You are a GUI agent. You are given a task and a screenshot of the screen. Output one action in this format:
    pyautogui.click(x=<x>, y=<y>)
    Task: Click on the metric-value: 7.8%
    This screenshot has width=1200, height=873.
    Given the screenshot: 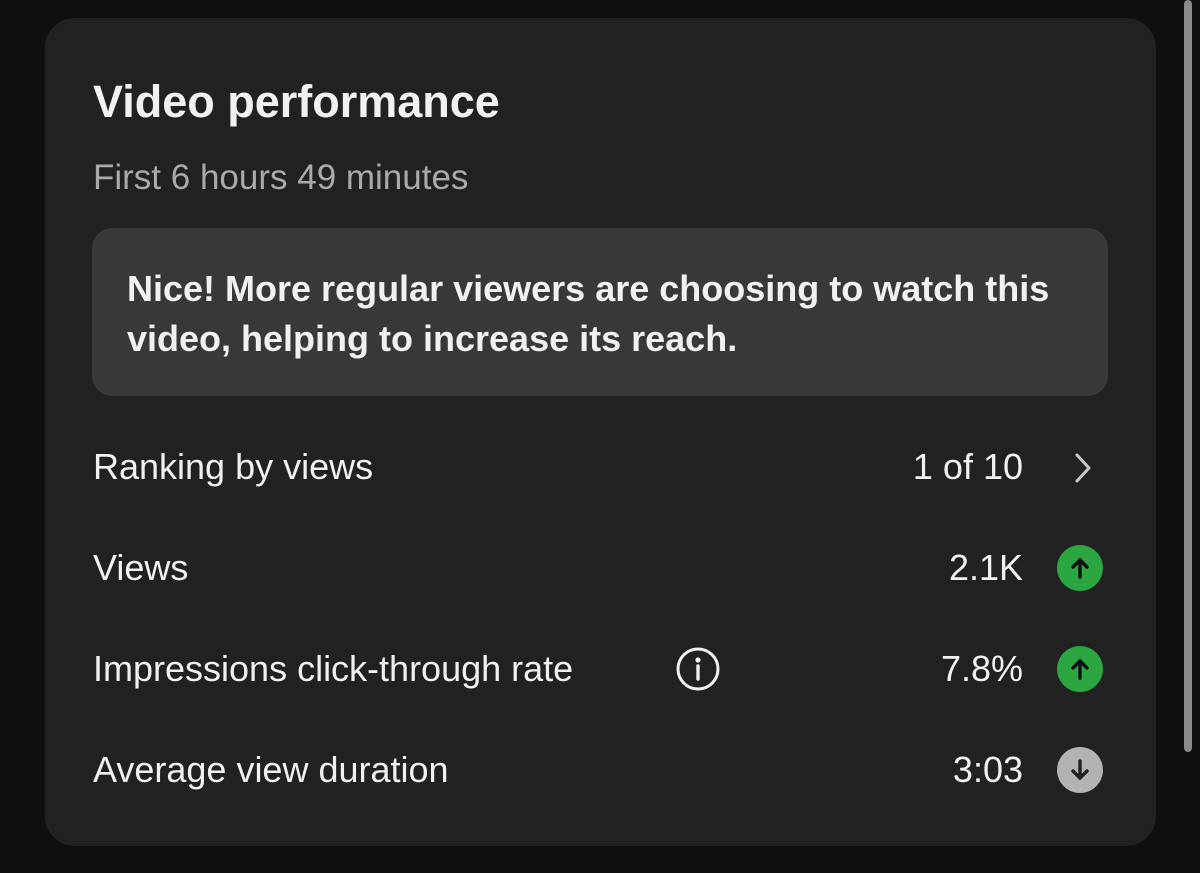 What is the action you would take?
    pyautogui.click(x=981, y=668)
    